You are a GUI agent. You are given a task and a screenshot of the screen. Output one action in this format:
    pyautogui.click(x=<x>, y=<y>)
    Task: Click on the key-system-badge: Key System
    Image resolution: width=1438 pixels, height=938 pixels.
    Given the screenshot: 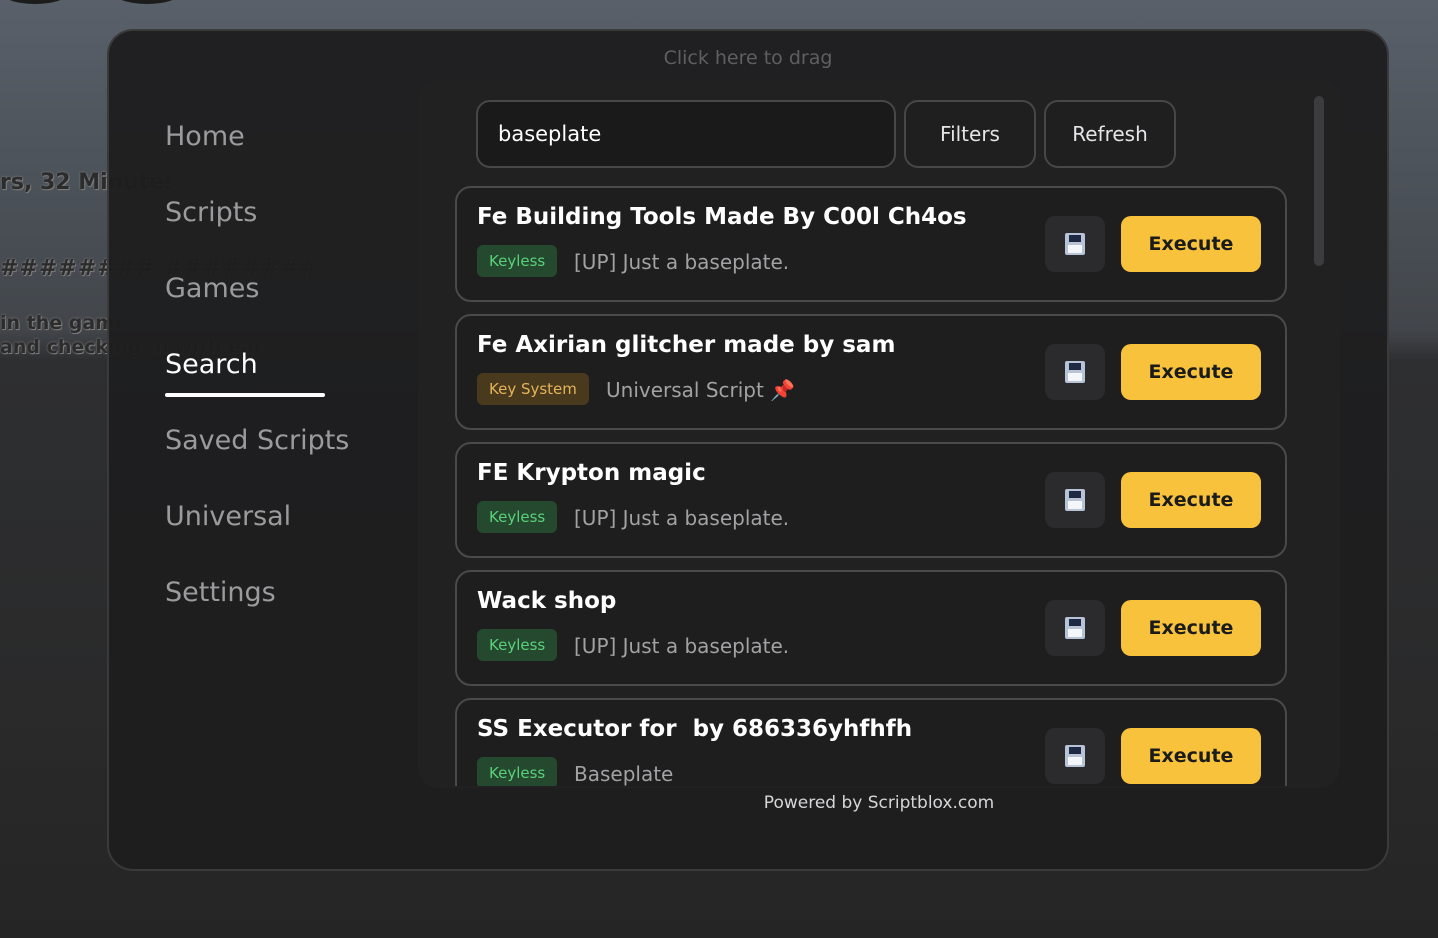 What is the action you would take?
    pyautogui.click(x=533, y=389)
    